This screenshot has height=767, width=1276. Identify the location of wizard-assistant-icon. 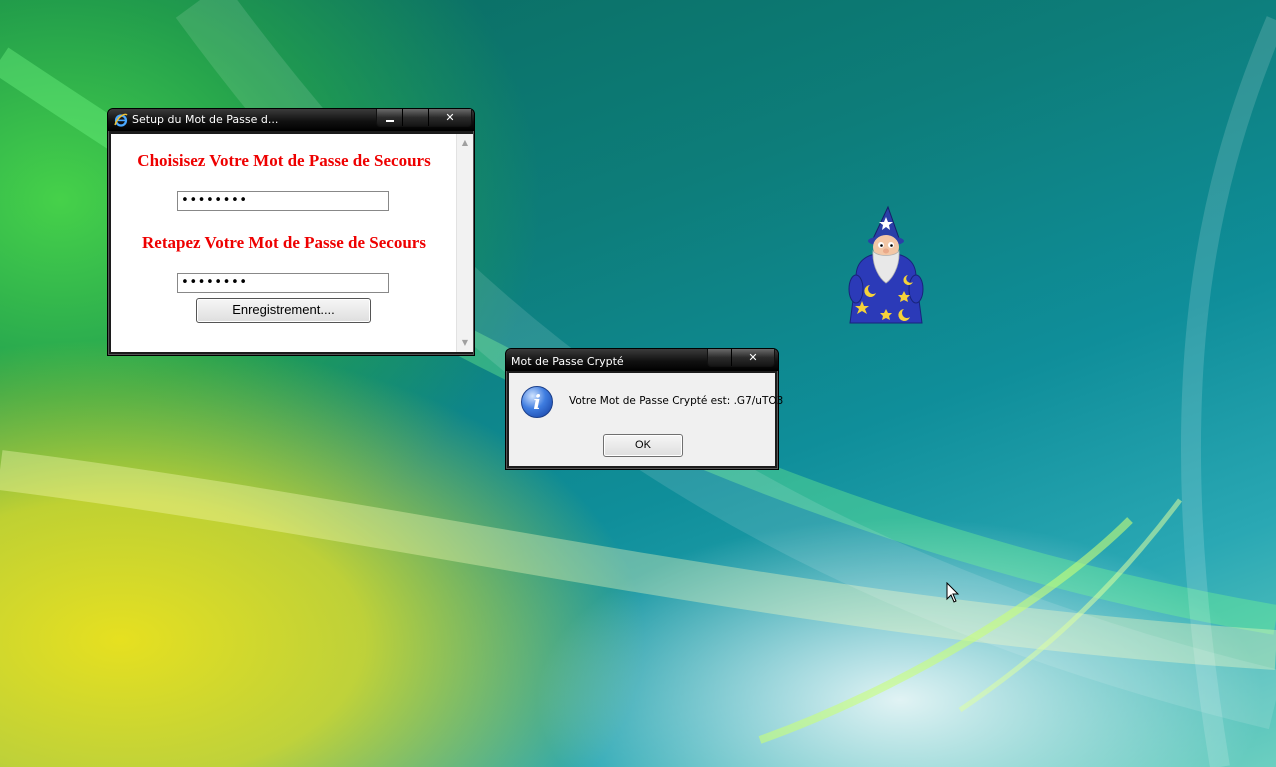
(886, 266).